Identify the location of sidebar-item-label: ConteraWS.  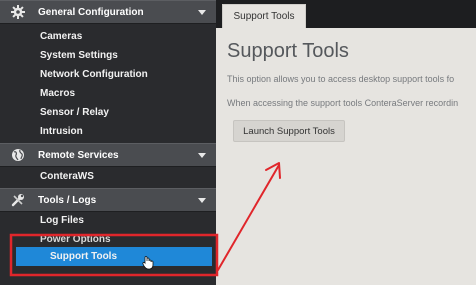
(67, 176).